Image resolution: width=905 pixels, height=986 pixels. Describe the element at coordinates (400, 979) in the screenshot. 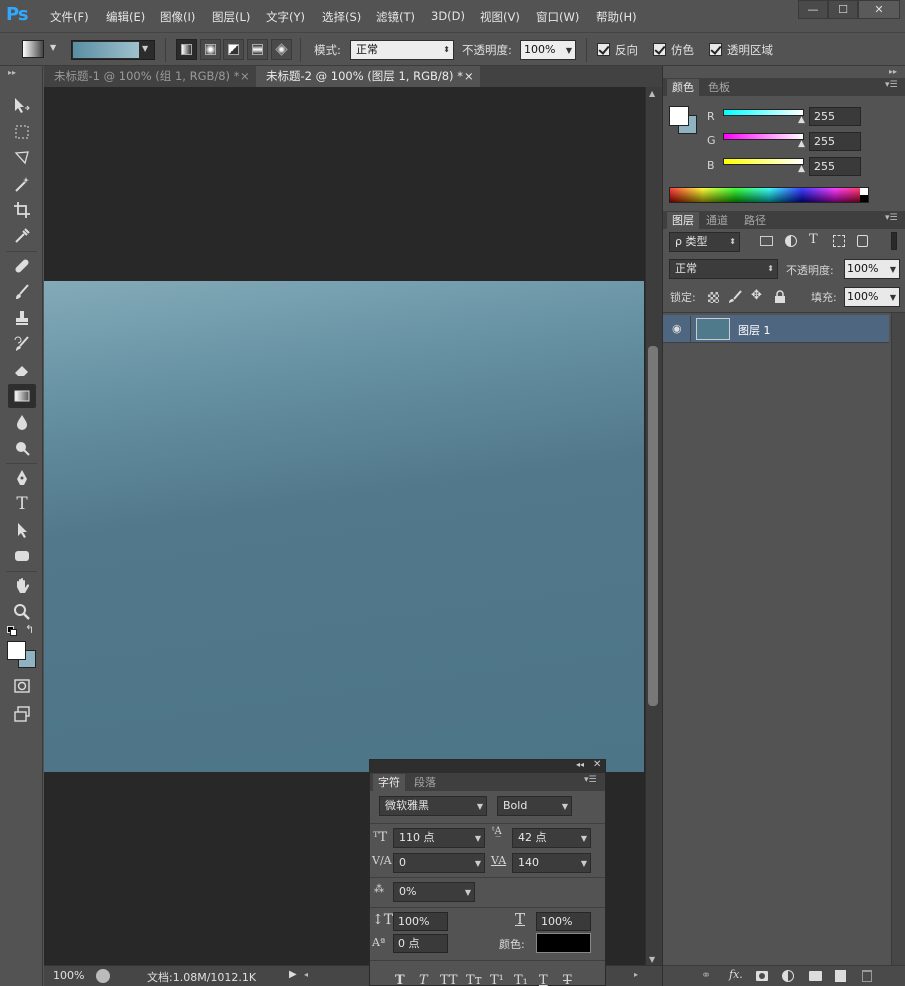

I see `faux-bold-button: T` at that location.